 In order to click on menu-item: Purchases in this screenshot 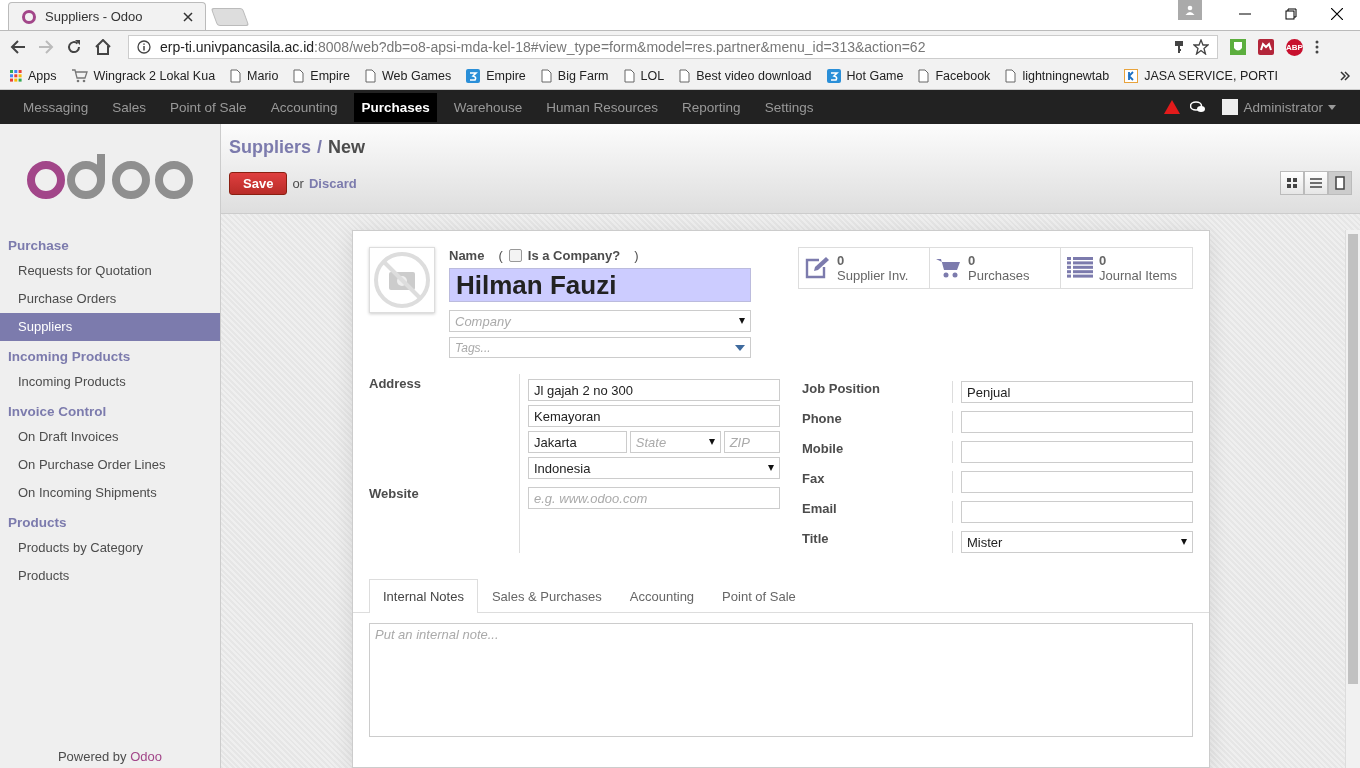, I will do `click(395, 107)`.